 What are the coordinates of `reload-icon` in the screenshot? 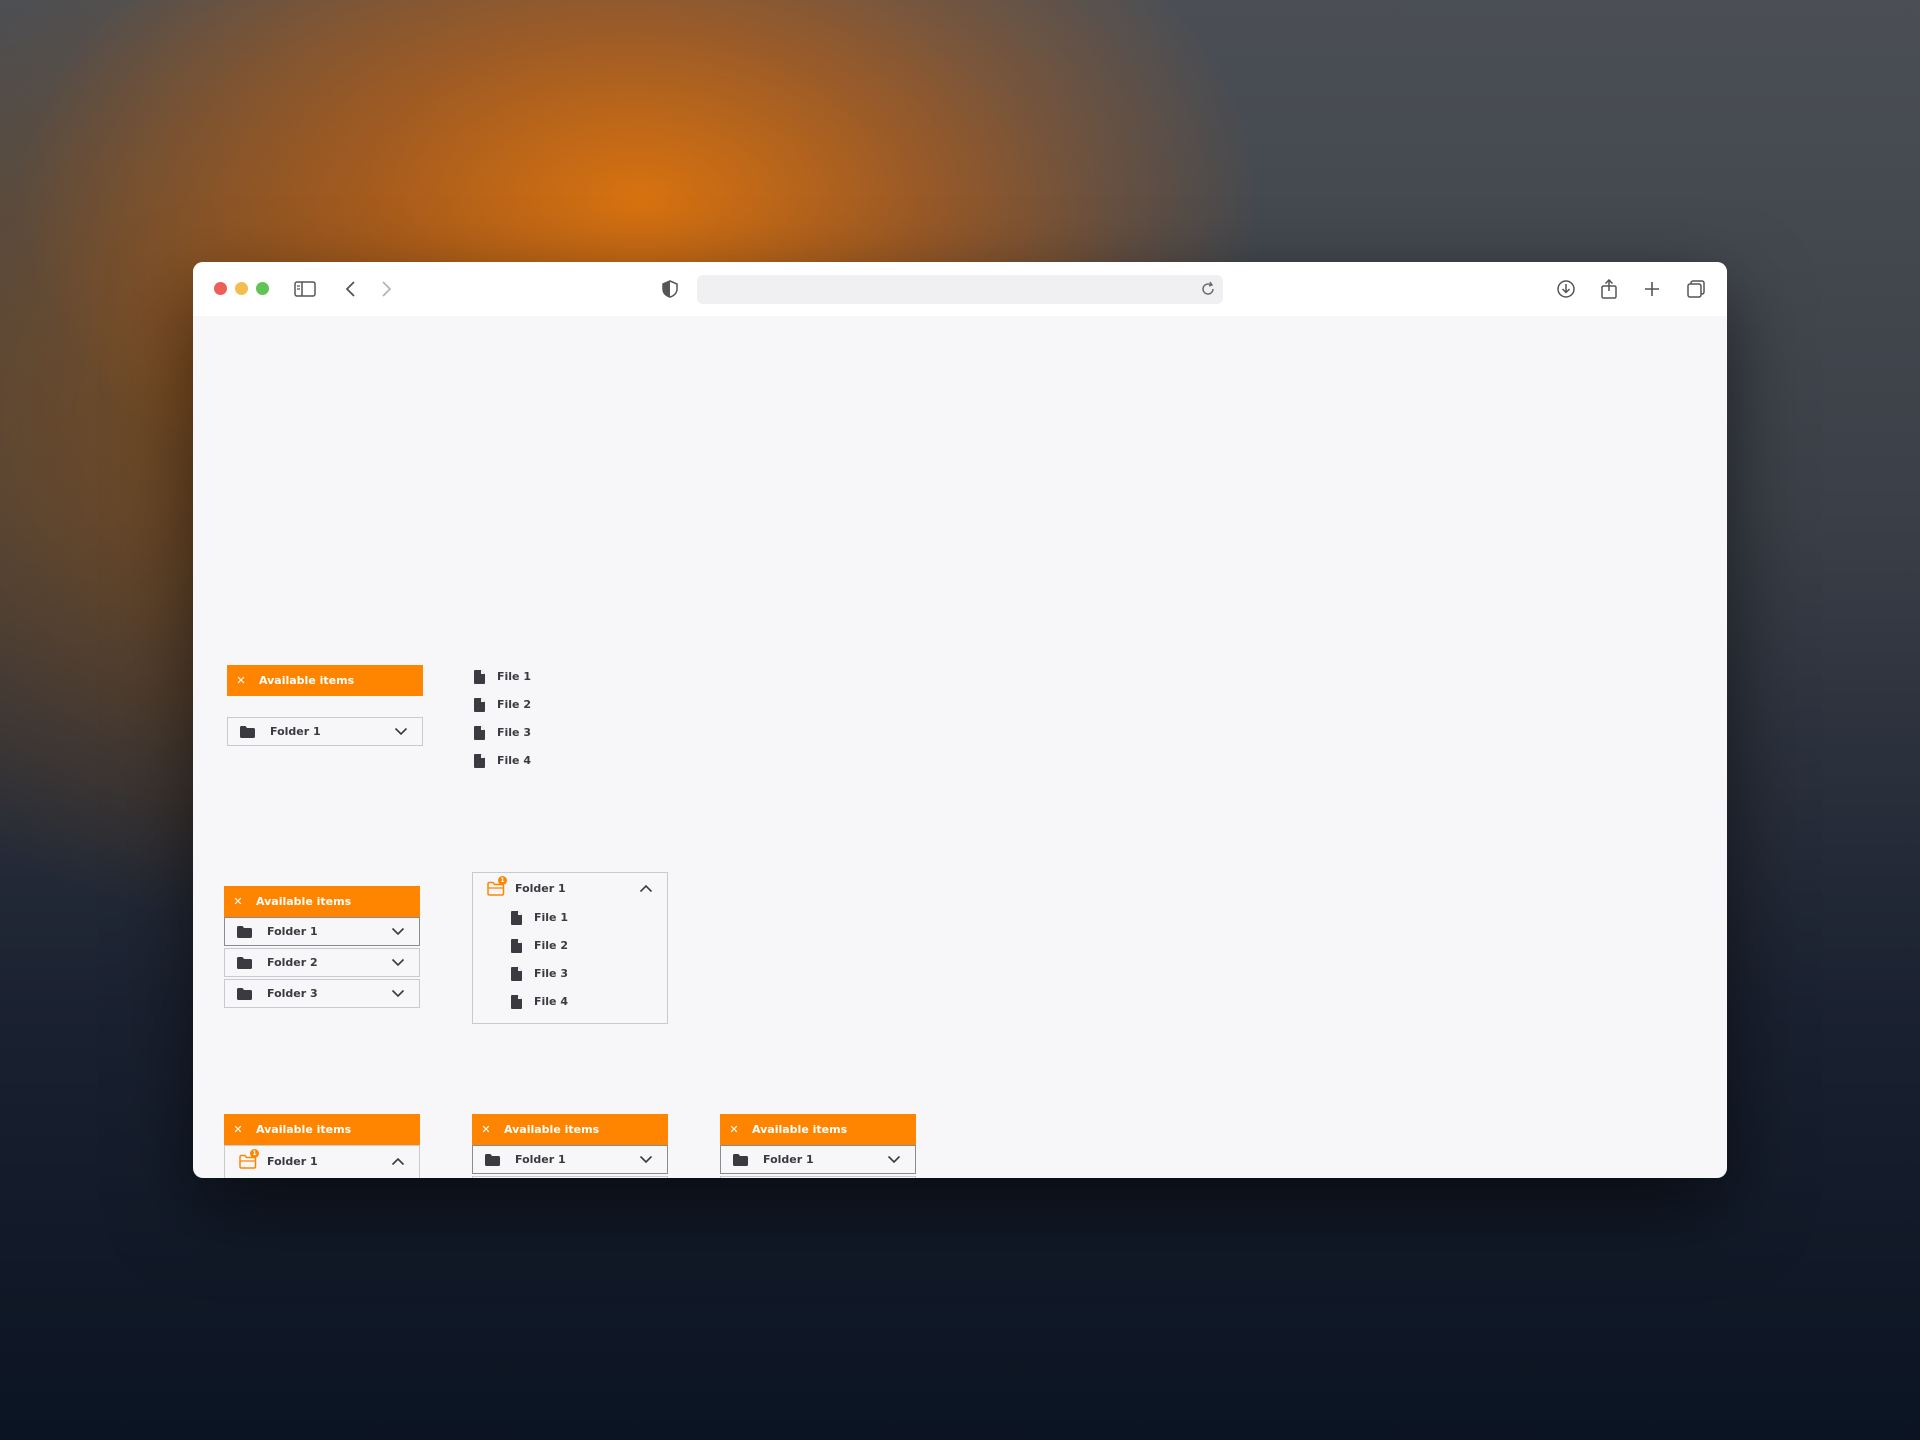 It's located at (1208, 289).